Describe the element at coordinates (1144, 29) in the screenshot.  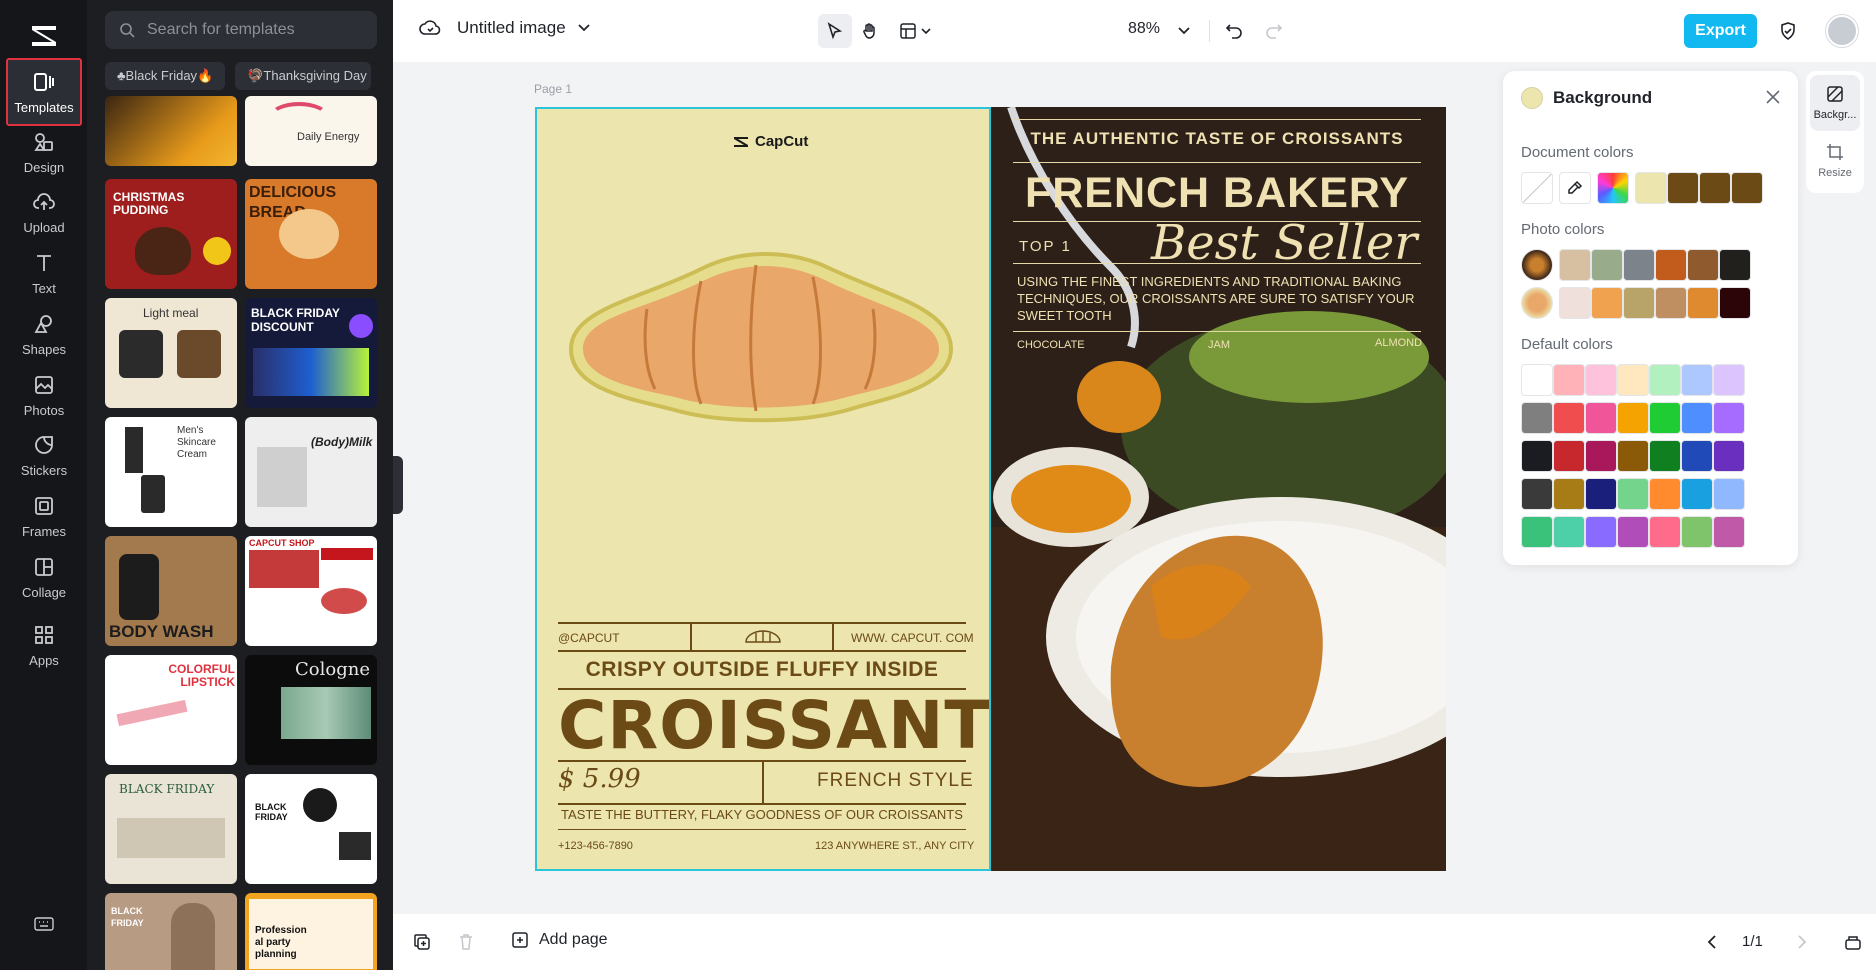
I see `zoom-level: 88%` at that location.